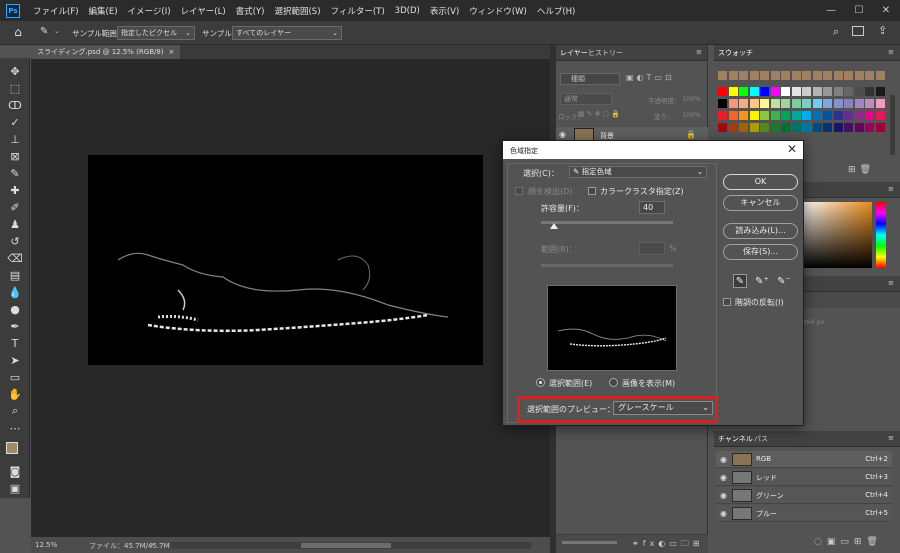 Image resolution: width=900 pixels, height=553 pixels. Describe the element at coordinates (574, 53) in the screenshot. I see `tab-layers: レイヤー` at that location.